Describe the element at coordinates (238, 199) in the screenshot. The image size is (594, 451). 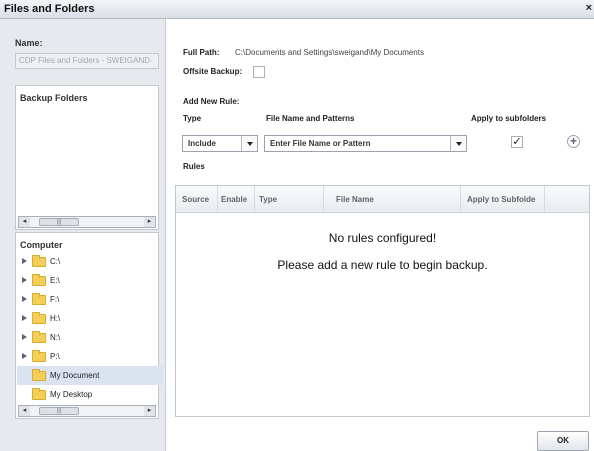
I see `column-header-enable: Enable` at that location.